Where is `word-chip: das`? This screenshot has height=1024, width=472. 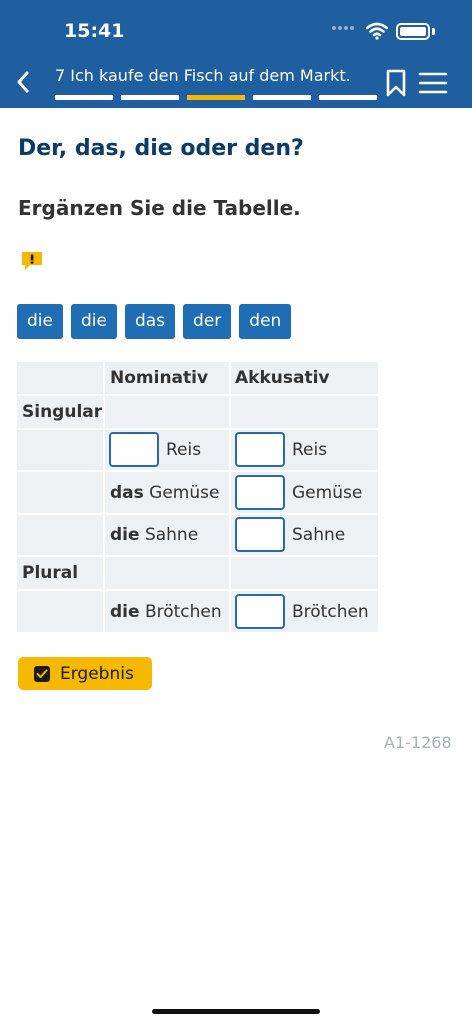
word-chip: das is located at coordinates (150, 321).